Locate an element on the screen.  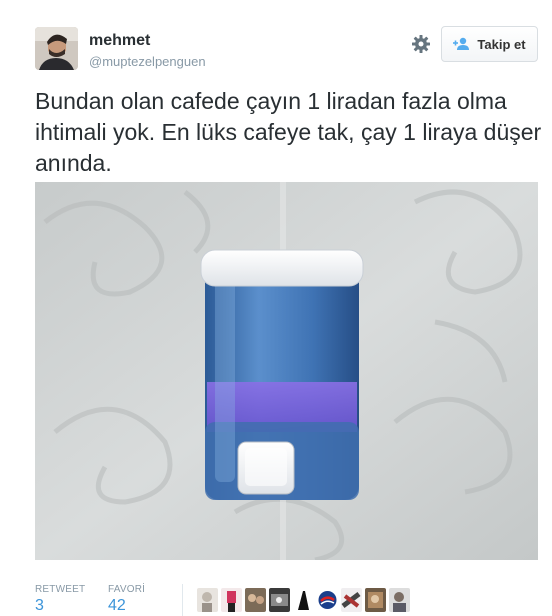
user-handle: @muptezelpenguen is located at coordinates (147, 61).